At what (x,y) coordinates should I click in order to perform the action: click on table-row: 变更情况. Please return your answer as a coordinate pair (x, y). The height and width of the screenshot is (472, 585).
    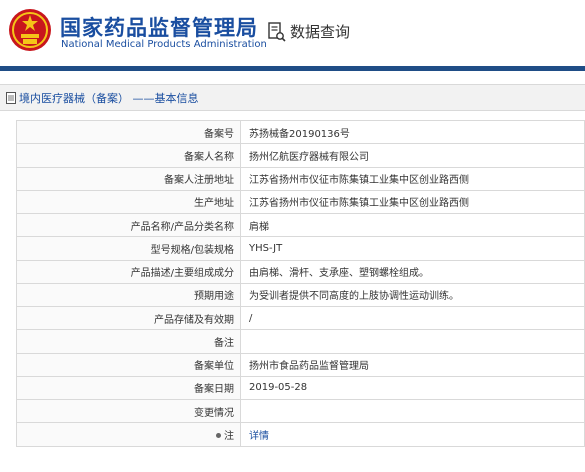
    Looking at the image, I should click on (300, 411).